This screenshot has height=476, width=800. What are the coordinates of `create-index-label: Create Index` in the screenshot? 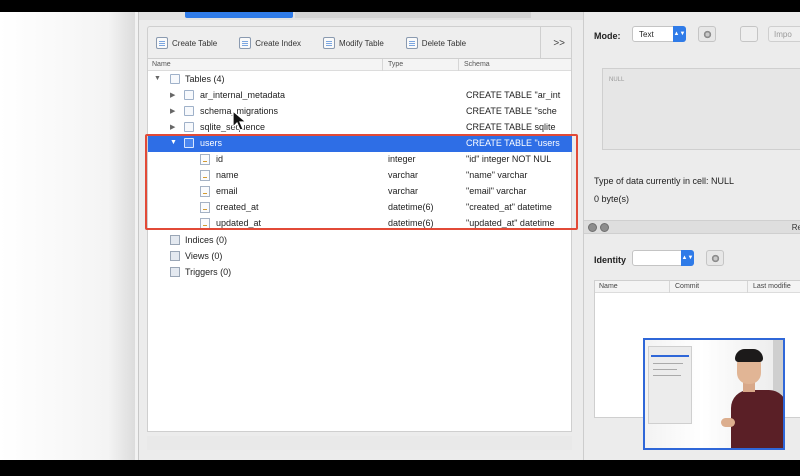 It's located at (278, 43).